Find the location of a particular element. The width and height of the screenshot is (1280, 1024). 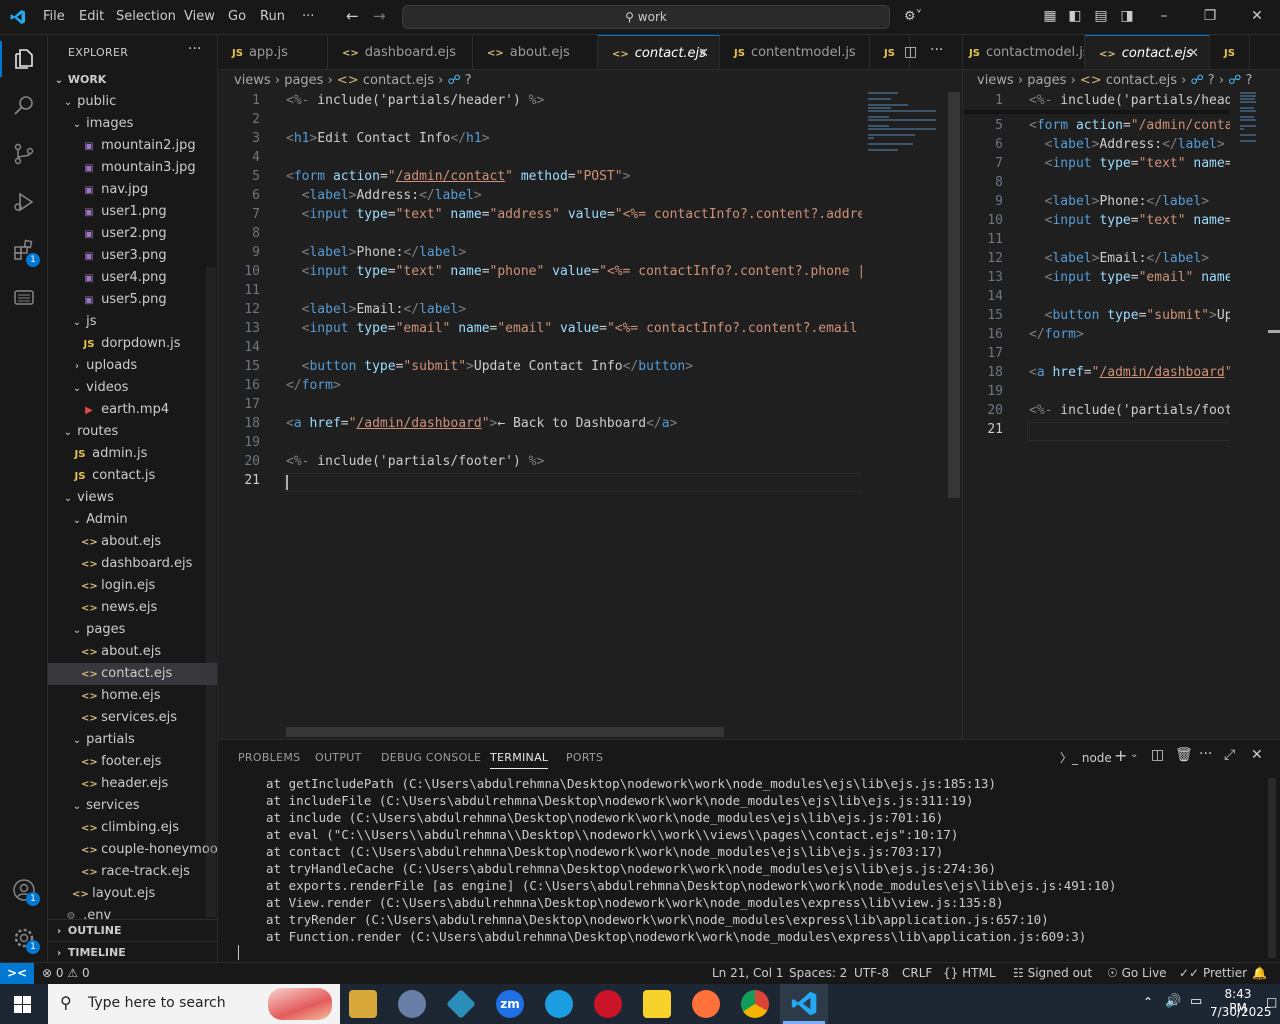

file-item: ▣ mountain3.jpg is located at coordinates (132, 168).